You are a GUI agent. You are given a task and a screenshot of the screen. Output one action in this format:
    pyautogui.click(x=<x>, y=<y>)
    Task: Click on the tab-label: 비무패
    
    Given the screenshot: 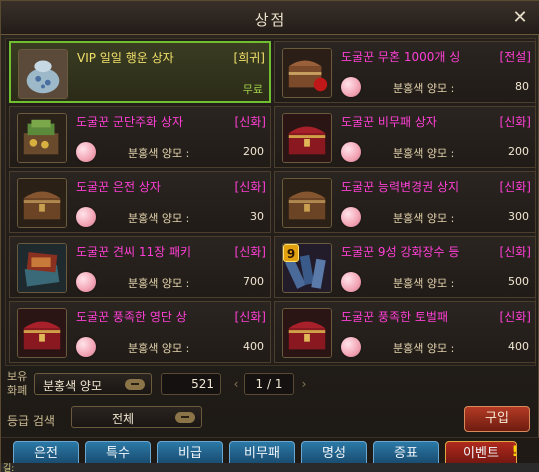 What is the action you would take?
    pyautogui.click(x=262, y=453)
    